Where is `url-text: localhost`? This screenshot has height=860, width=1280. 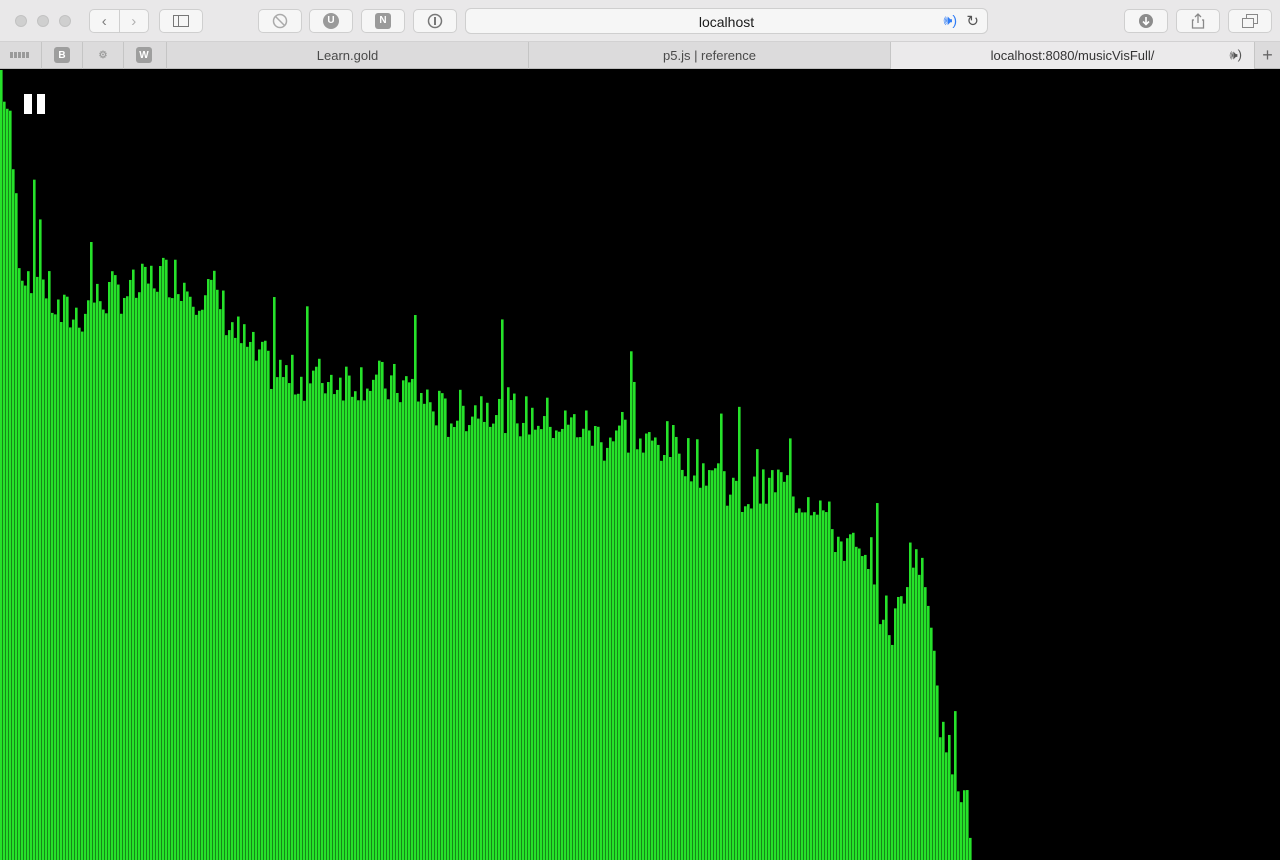 url-text: localhost is located at coordinates (726, 22).